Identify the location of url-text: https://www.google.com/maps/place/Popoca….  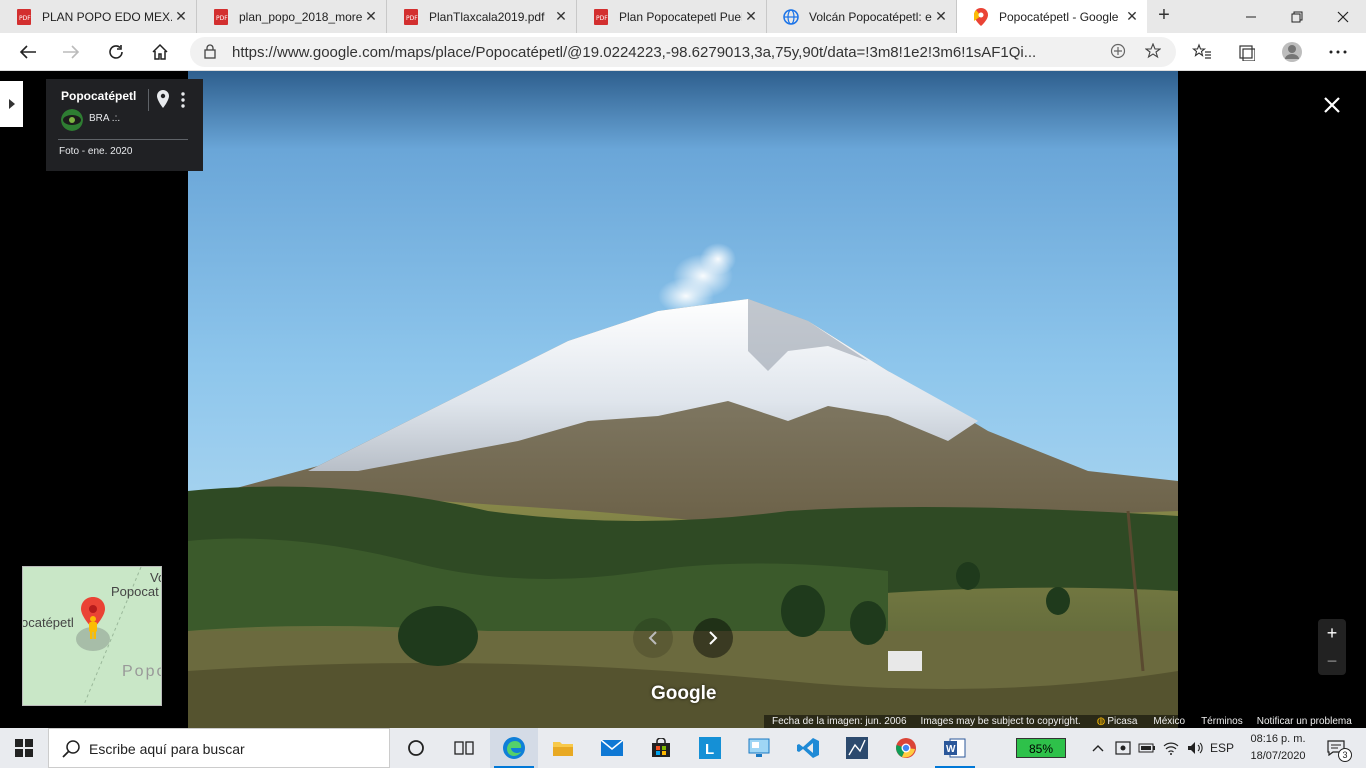
(634, 52).